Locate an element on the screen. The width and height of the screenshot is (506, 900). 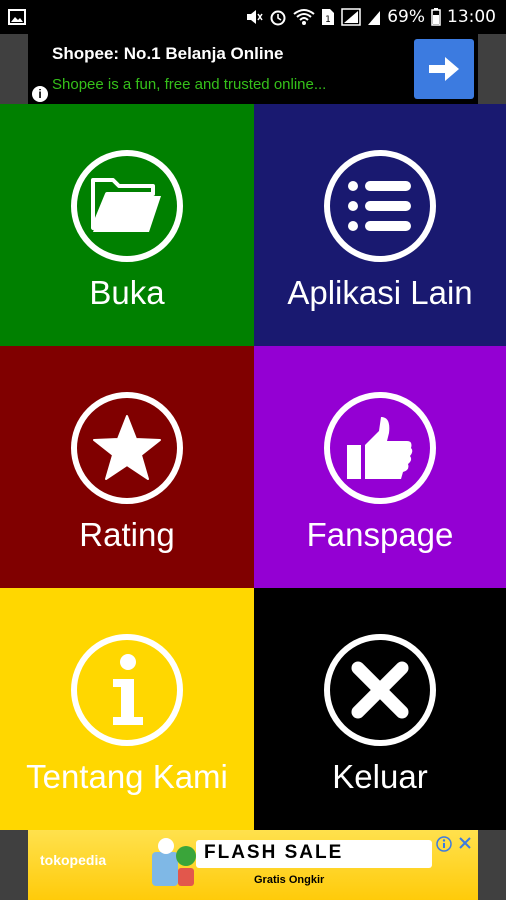
ad-choices is located at coordinates (454, 845).